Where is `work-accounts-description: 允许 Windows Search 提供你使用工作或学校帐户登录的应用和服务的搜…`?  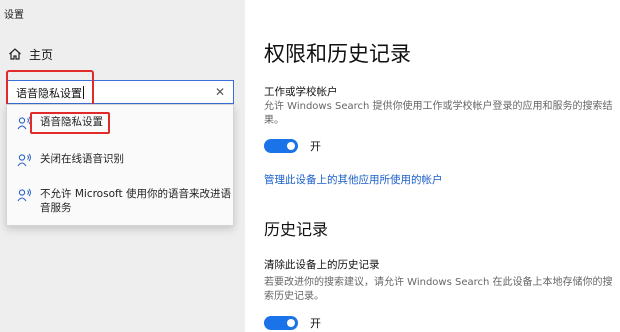 work-accounts-description: 允许 Windows Search 提供你使用工作或学校帐户登录的应用和服务的搜… is located at coordinates (438, 113).